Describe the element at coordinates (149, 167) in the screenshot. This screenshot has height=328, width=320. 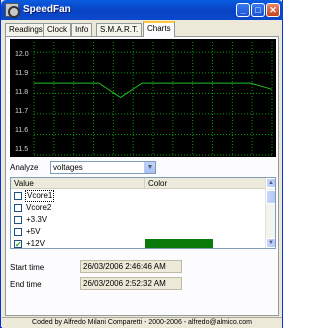
I see `chevron-down-icon: ▼` at that location.